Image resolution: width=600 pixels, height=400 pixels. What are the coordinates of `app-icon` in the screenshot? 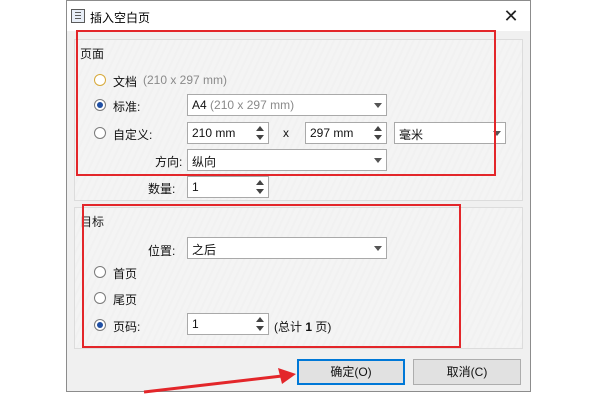 It's located at (78, 16).